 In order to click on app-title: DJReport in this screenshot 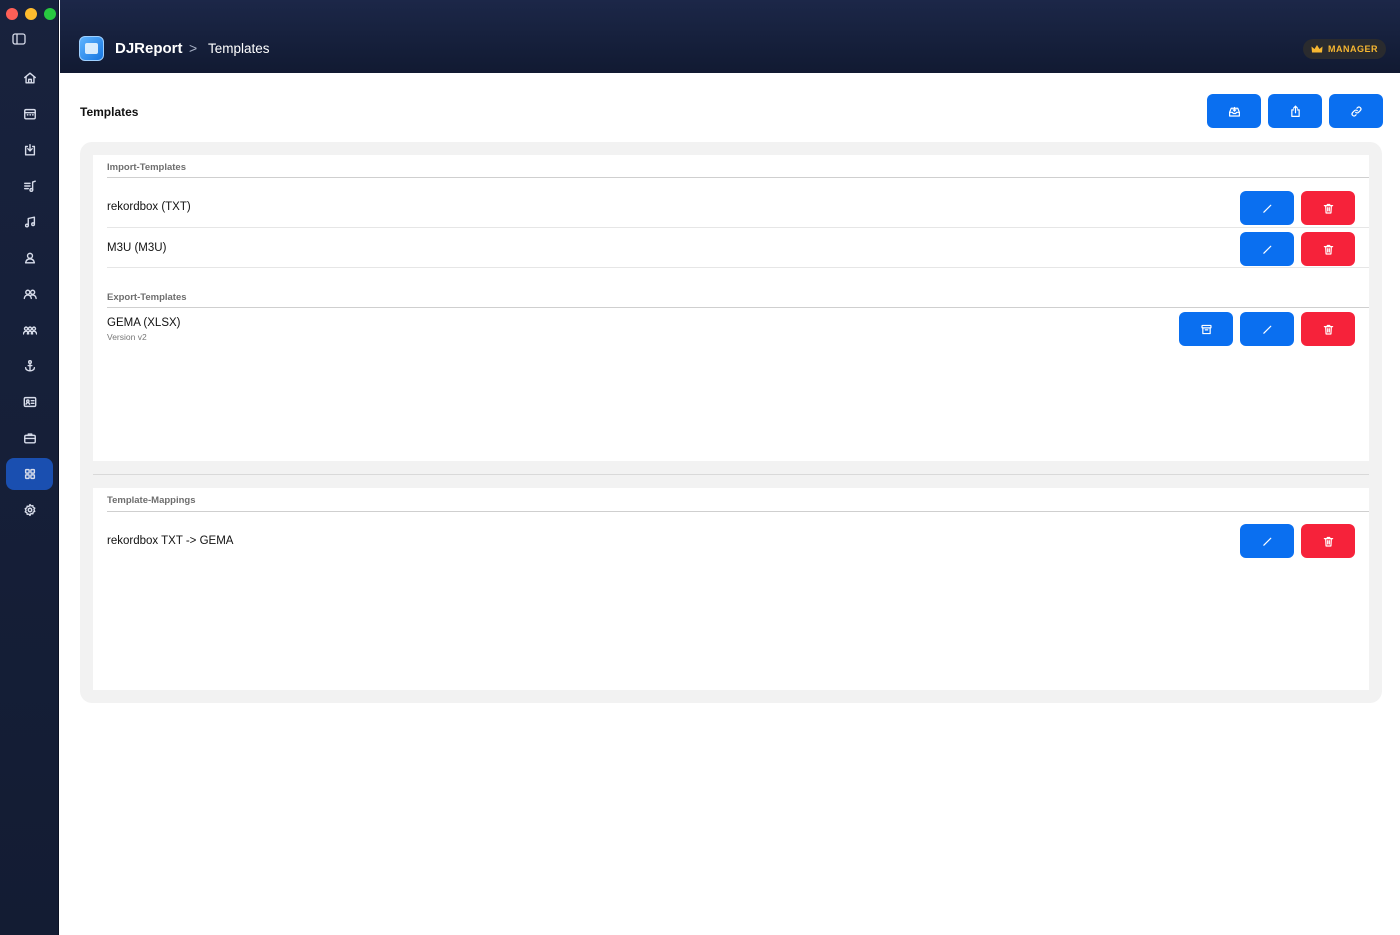, I will do `click(149, 48)`.